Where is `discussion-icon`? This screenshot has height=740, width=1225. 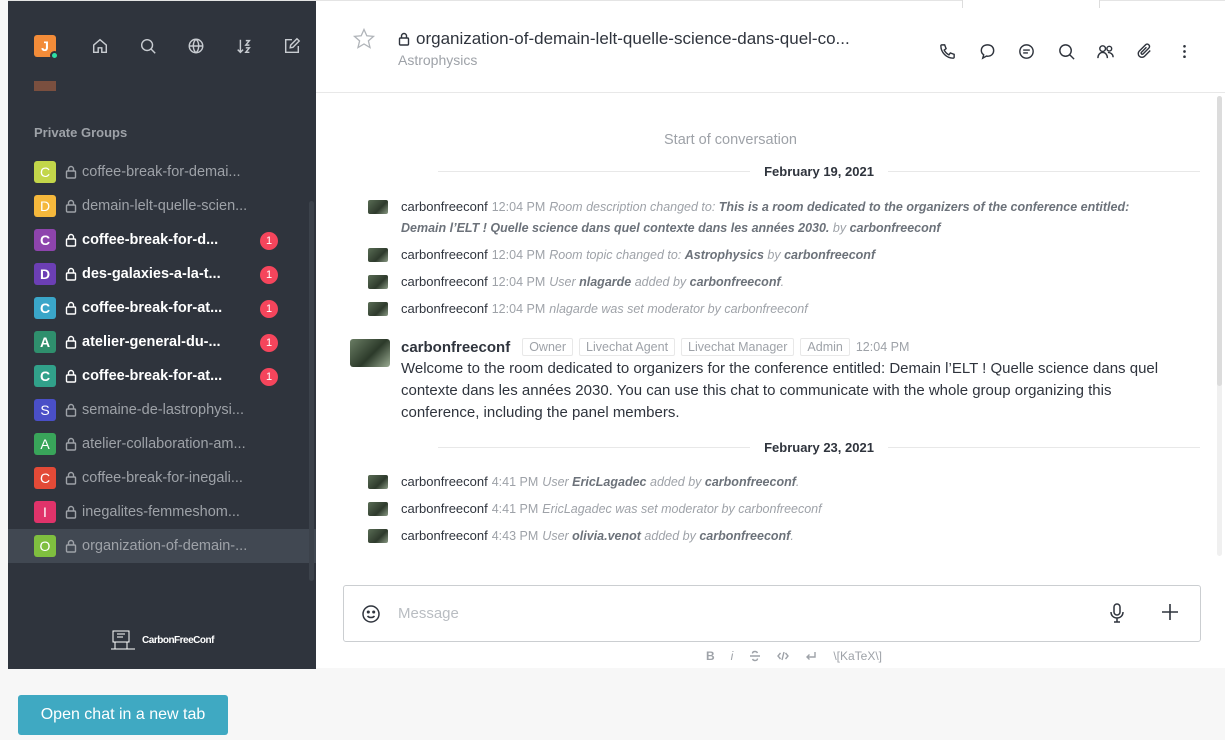
discussion-icon is located at coordinates (988, 51).